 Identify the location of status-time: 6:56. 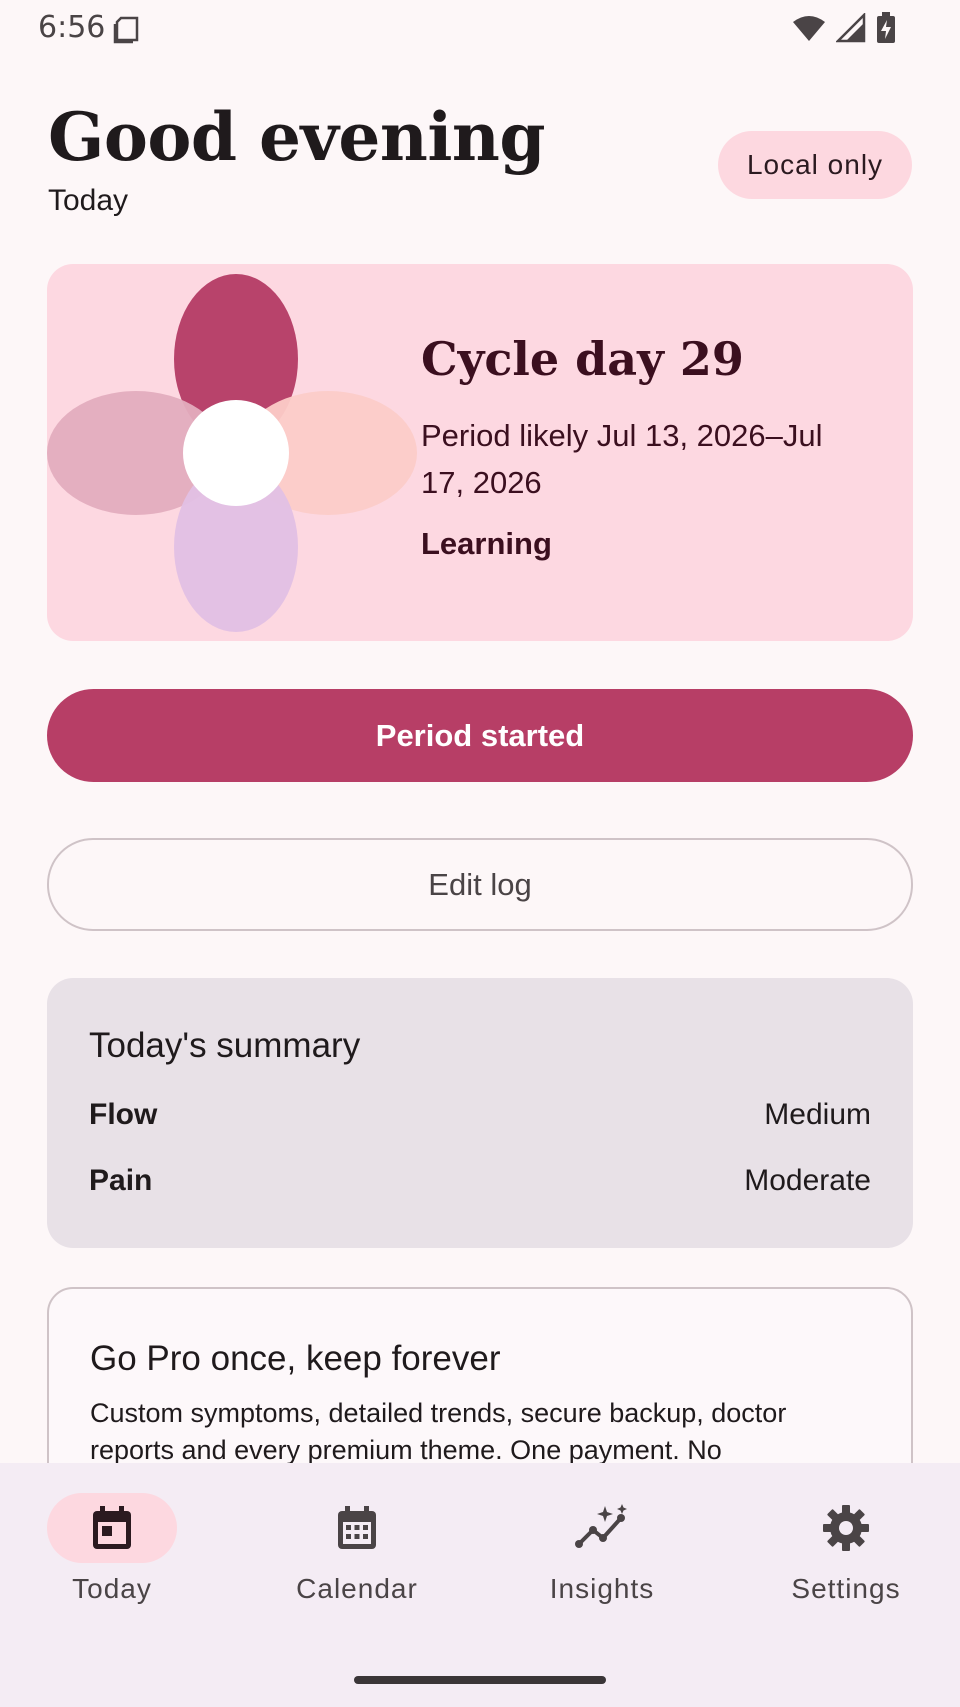
(72, 27).